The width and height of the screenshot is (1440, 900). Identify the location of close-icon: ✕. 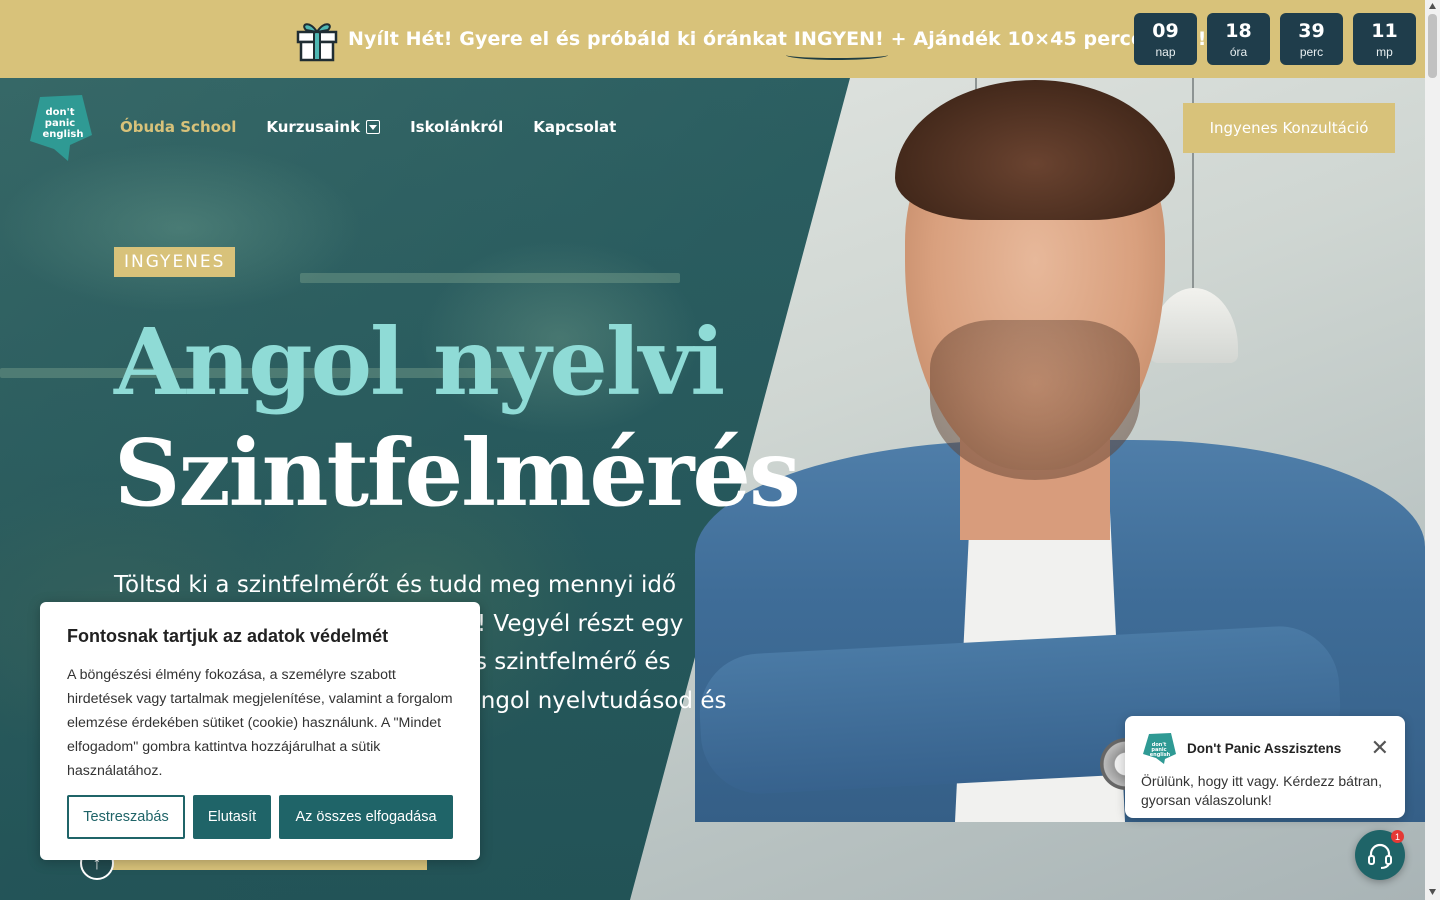
(1380, 748).